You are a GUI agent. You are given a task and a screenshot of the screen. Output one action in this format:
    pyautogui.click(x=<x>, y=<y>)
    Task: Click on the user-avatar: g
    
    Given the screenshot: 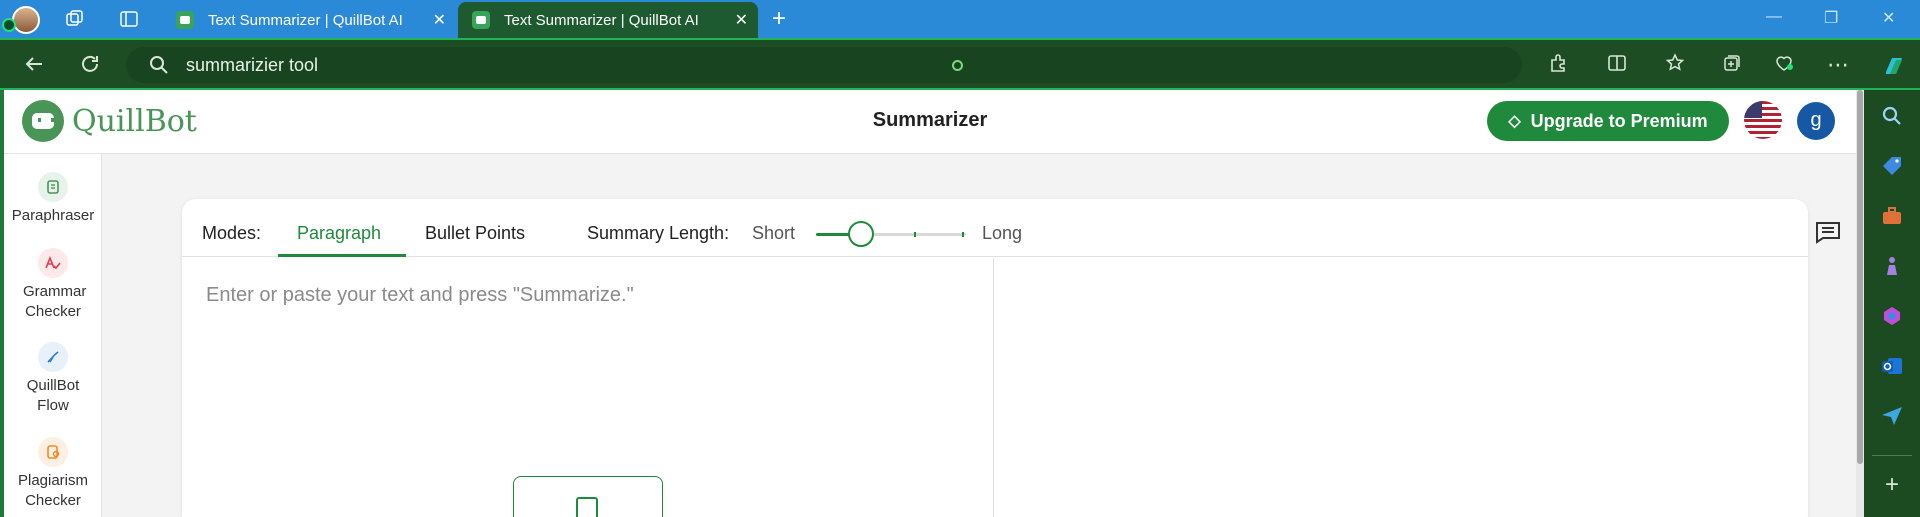 What is the action you would take?
    pyautogui.click(x=1816, y=121)
    